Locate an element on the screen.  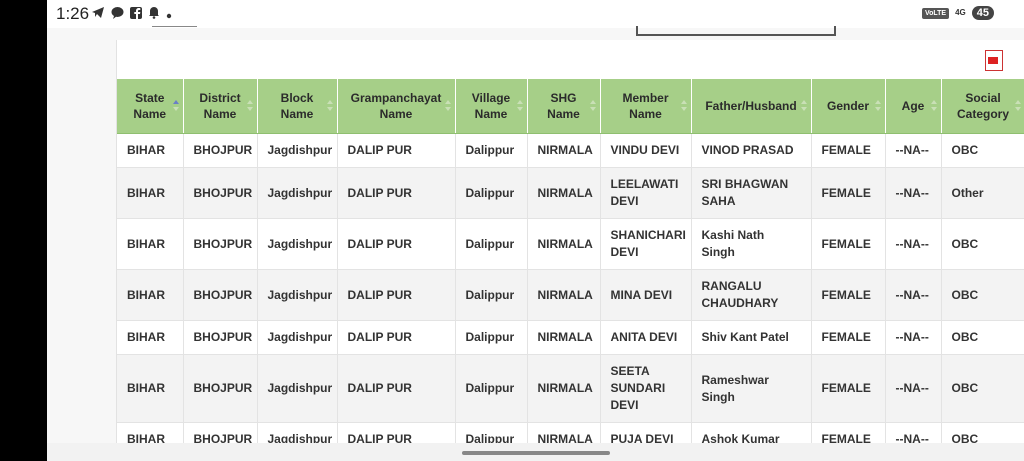
column-header: Grampanchayat Name is located at coordinates (396, 106).